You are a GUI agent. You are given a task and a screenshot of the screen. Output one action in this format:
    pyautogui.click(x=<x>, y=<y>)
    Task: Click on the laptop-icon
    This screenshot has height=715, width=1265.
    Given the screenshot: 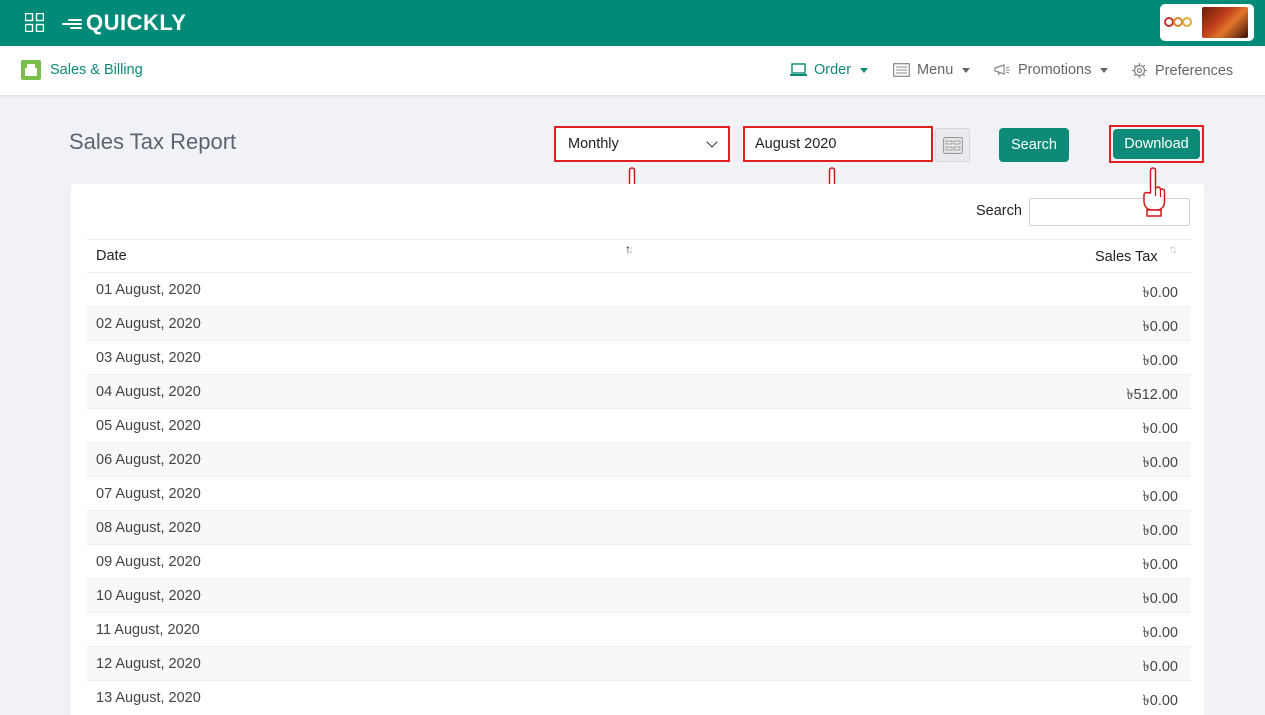 What is the action you would take?
    pyautogui.click(x=798, y=69)
    